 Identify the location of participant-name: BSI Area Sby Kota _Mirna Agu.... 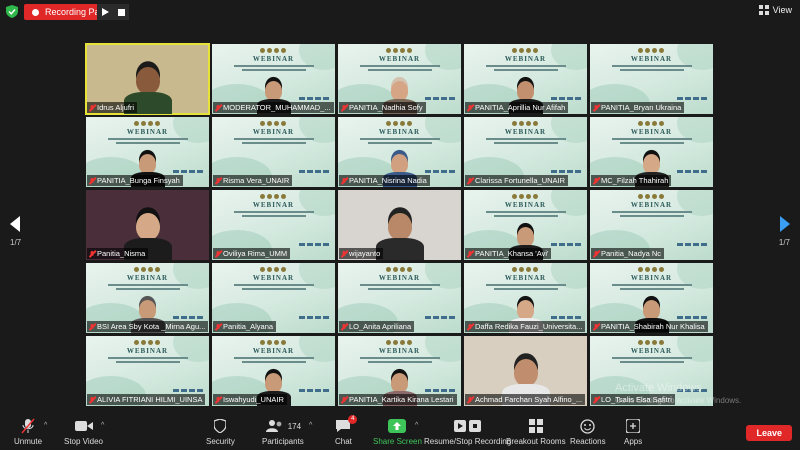
(151, 326).